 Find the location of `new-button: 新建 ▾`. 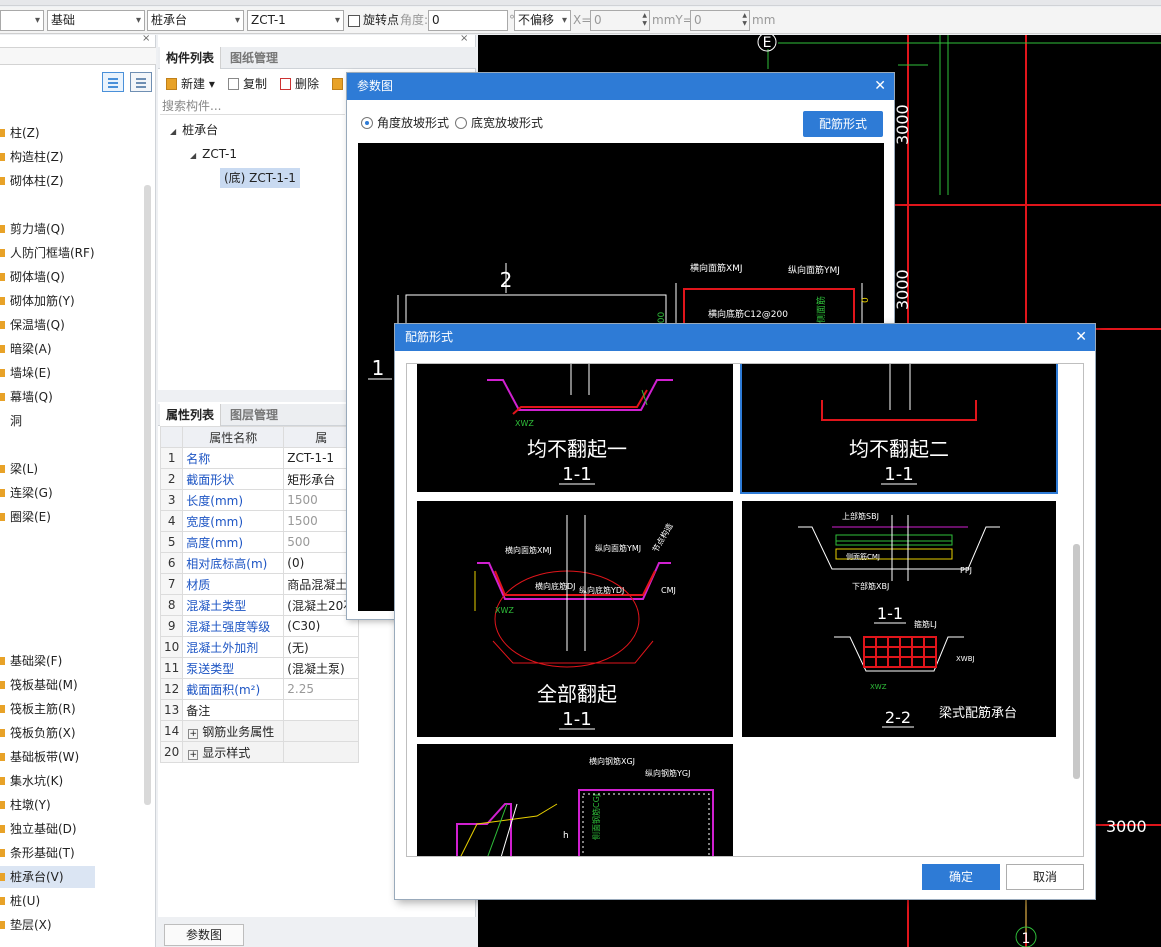

new-button: 新建 ▾ is located at coordinates (190, 84).